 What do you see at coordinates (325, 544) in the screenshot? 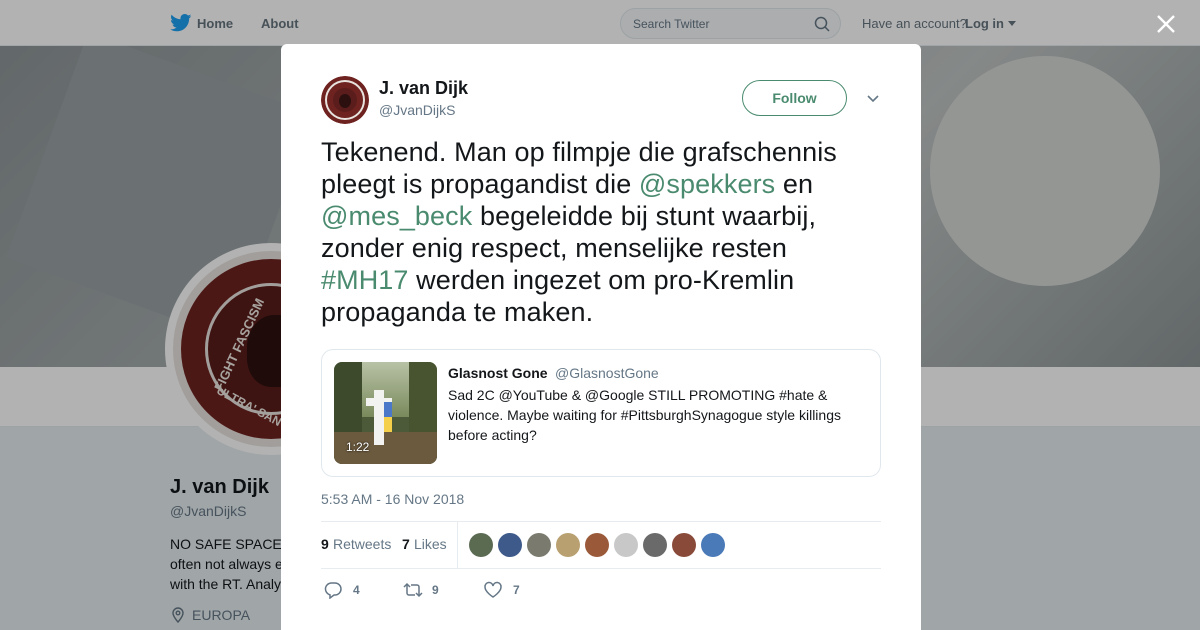
I see `retweets-count: 9` at bounding box center [325, 544].